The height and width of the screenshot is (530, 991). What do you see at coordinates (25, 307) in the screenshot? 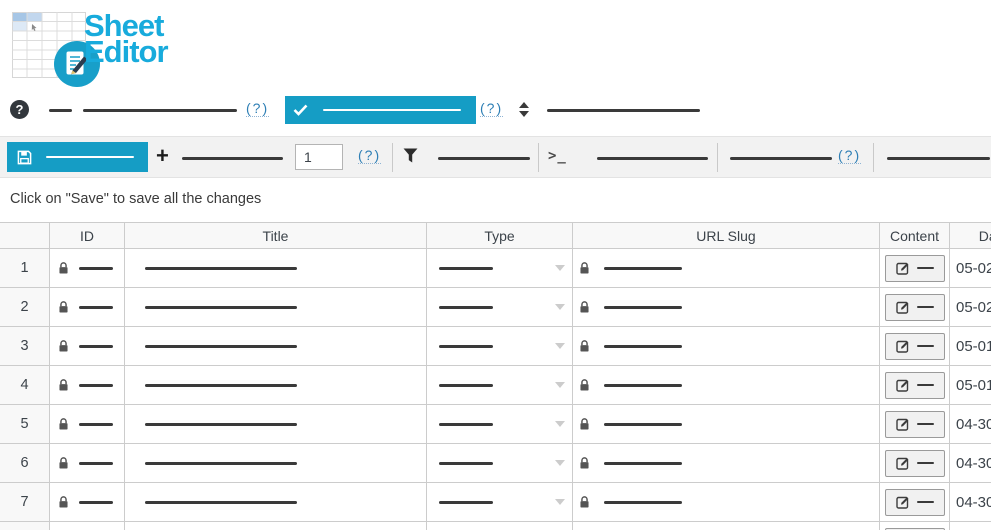
I see `row-number: 2` at bounding box center [25, 307].